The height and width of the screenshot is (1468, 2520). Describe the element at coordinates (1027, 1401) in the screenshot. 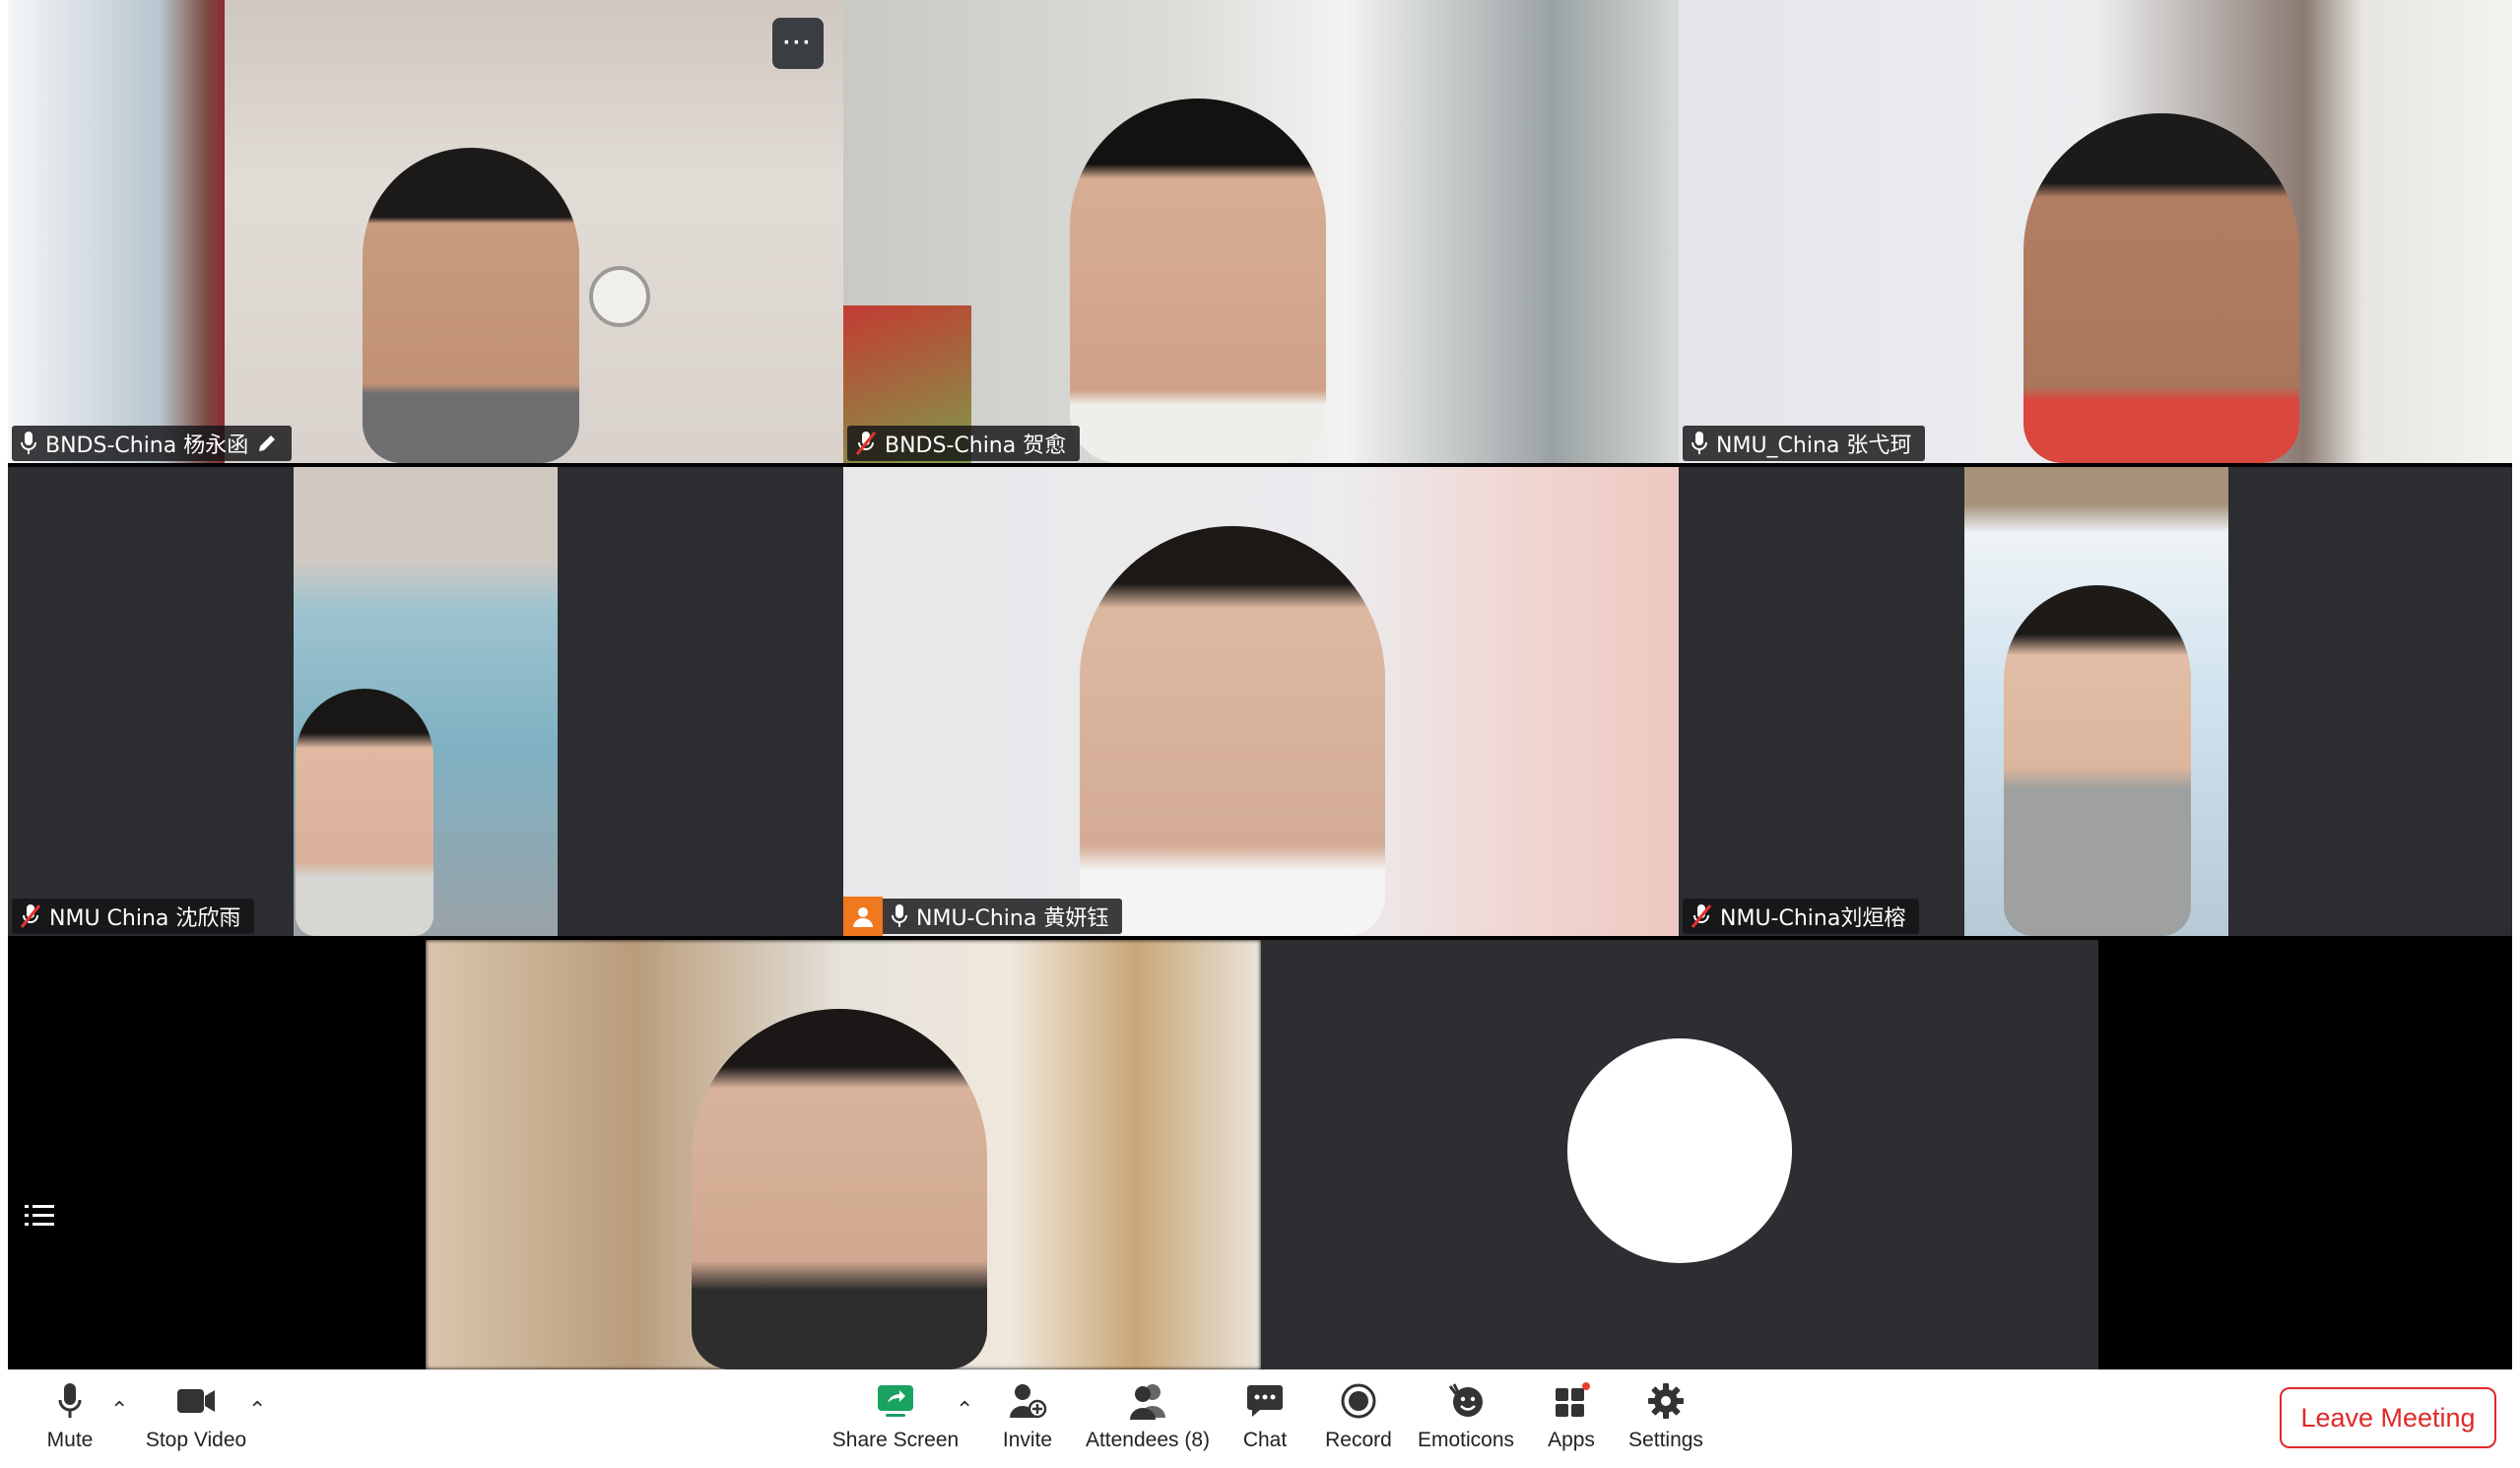

I see `add-person-icon` at that location.